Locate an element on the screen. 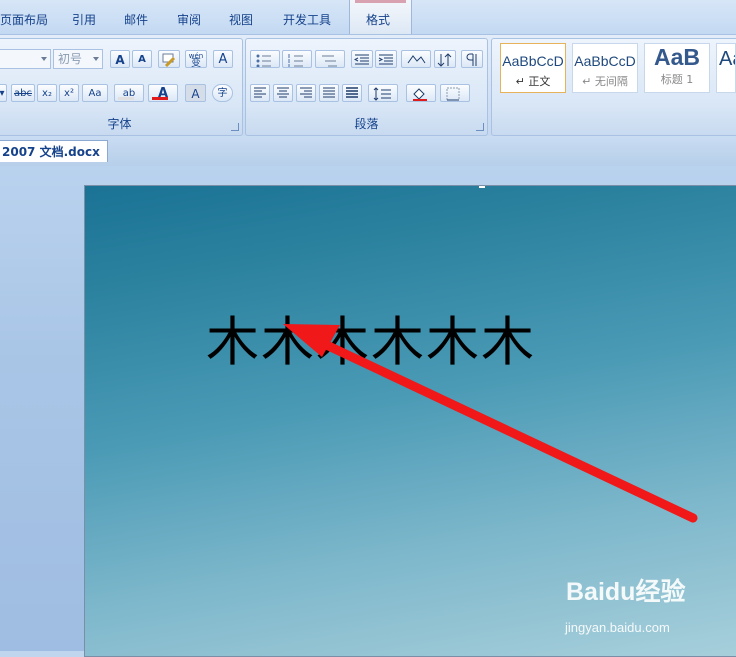 Image resolution: width=736 pixels, height=657 pixels. arrow-shaft is located at coordinates (505, 429).